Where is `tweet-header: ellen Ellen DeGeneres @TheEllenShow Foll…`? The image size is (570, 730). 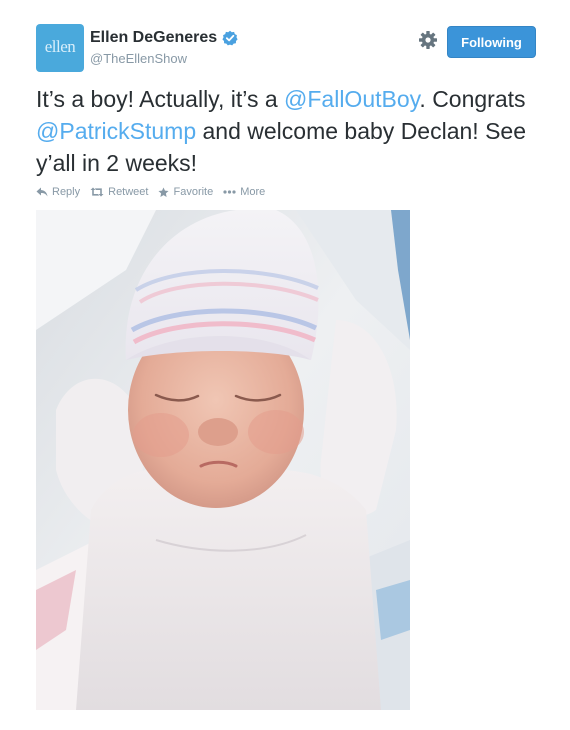 tweet-header: ellen Ellen DeGeneres @TheEllenShow Foll… is located at coordinates (286, 48).